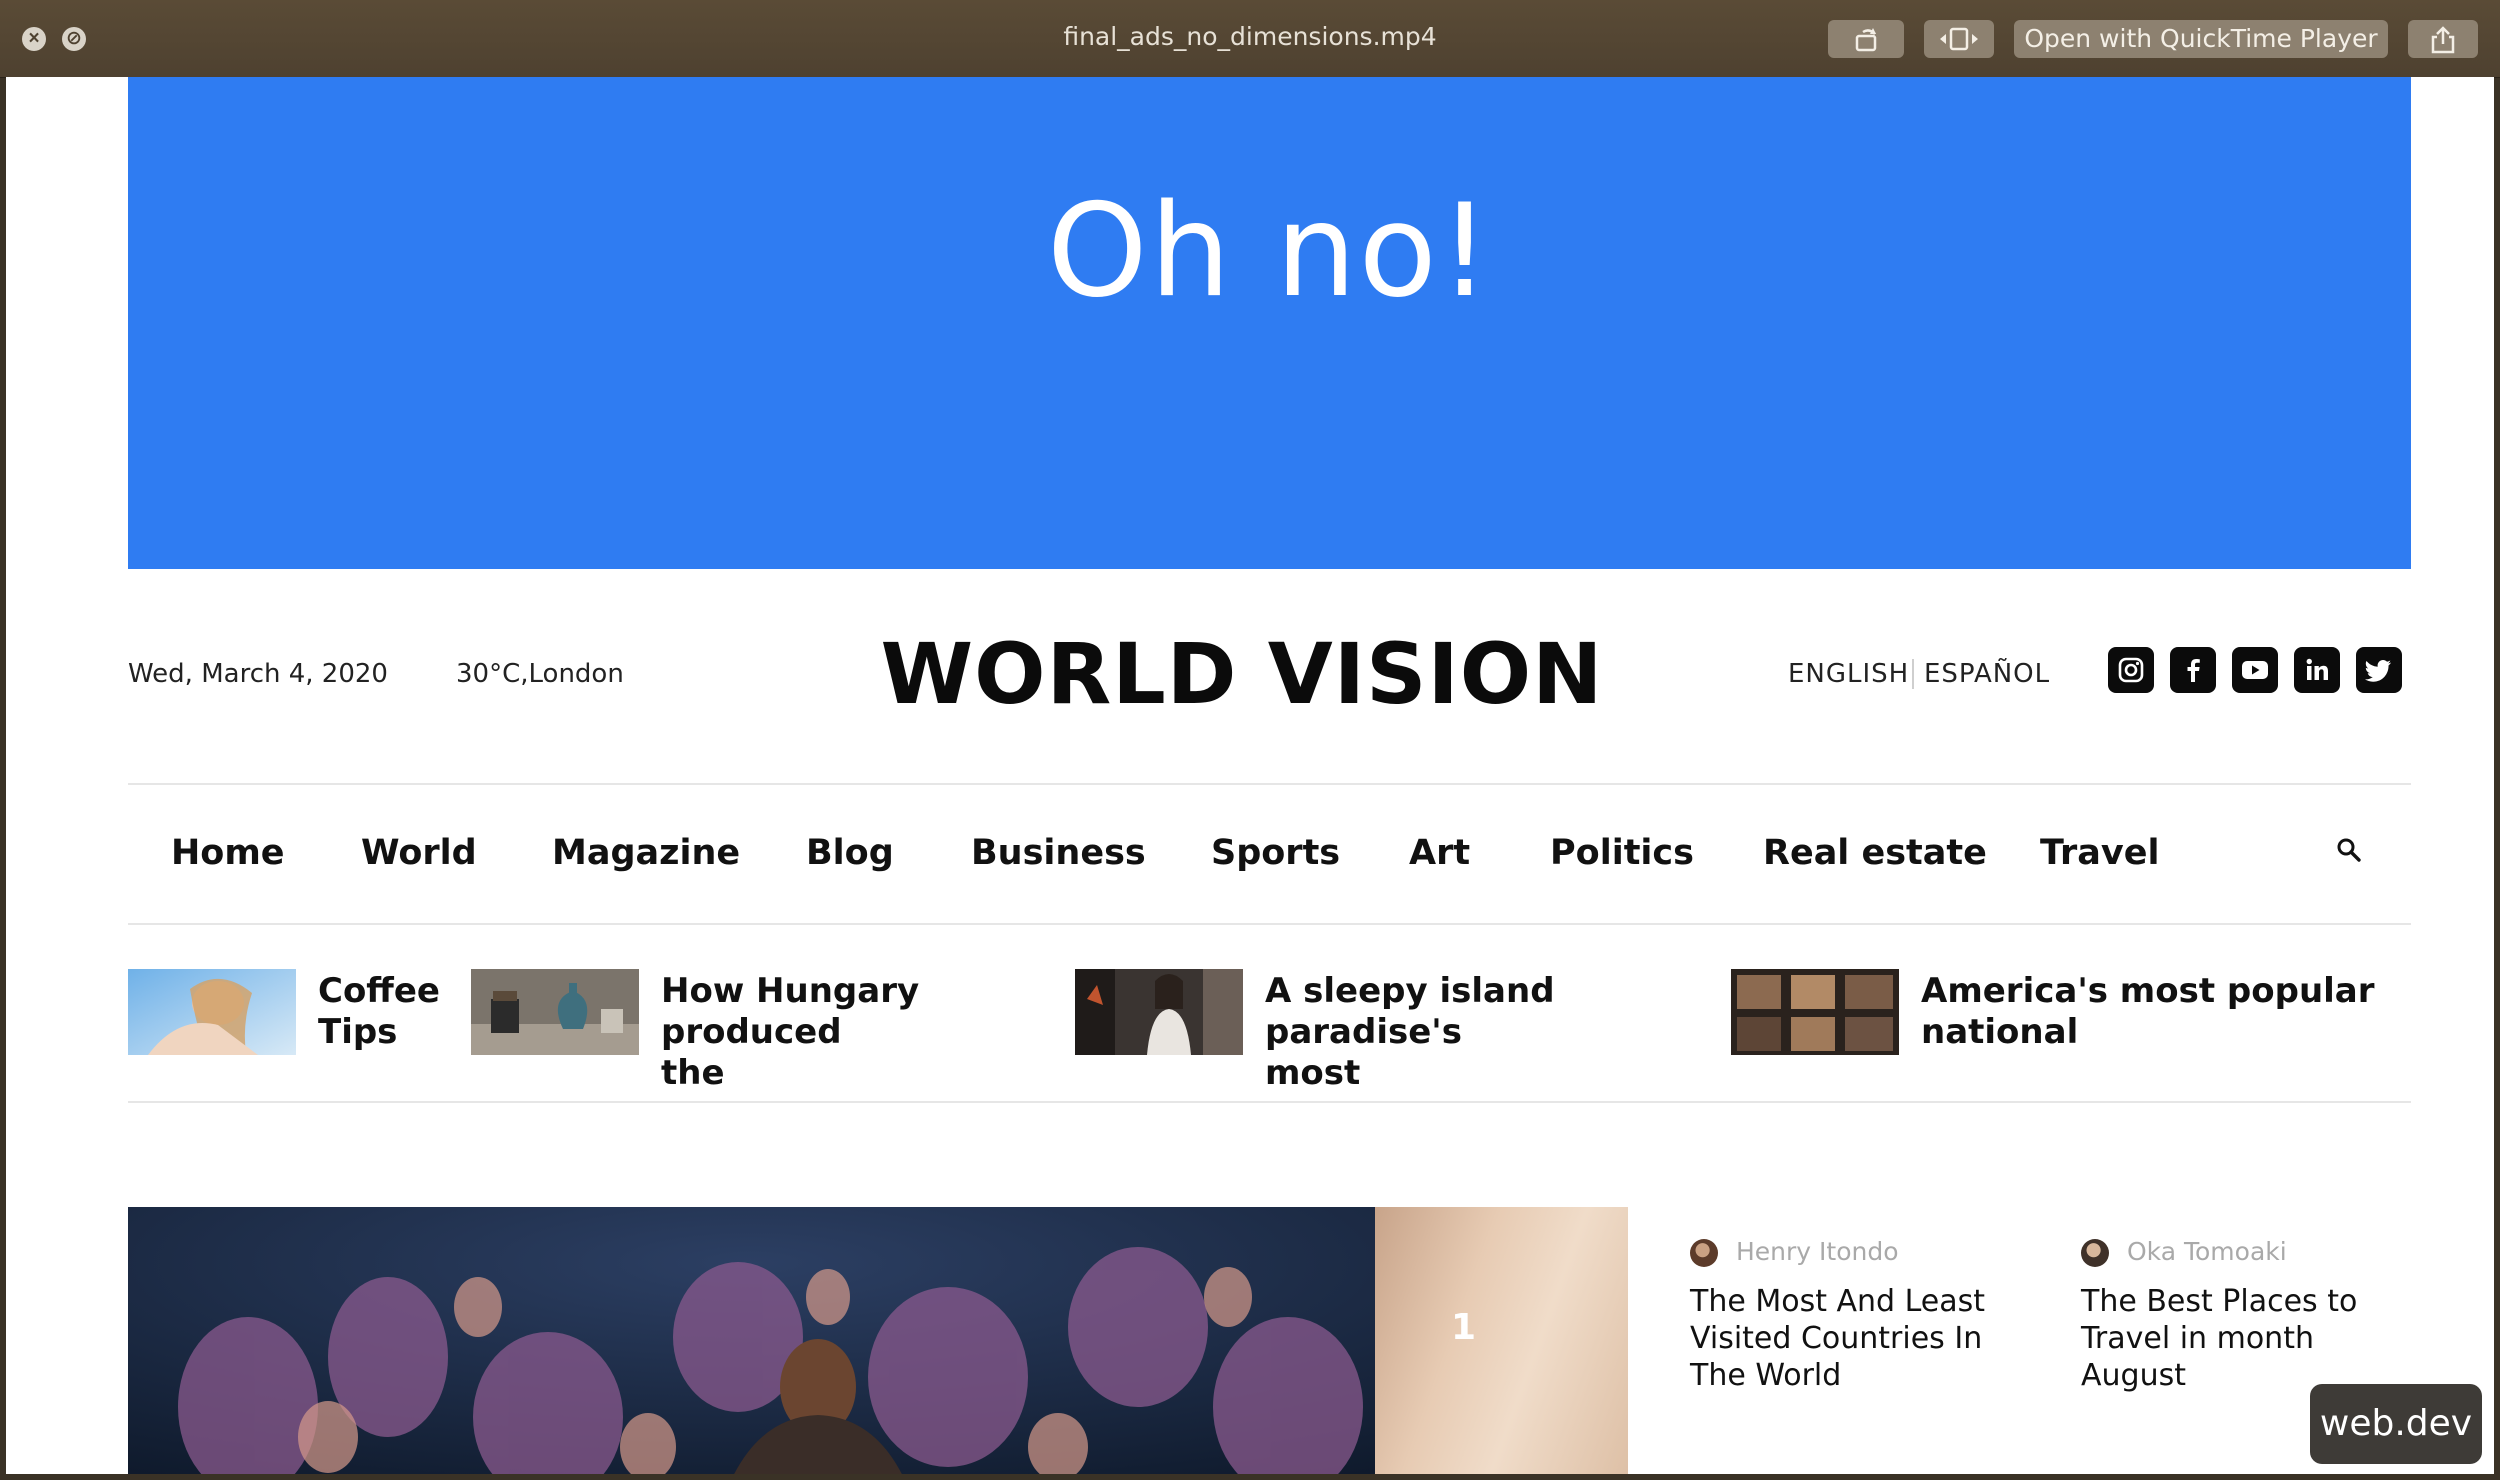 This screenshot has width=2500, height=1480. Describe the element at coordinates (1242, 674) in the screenshot. I see `site-logo-text: WORLD VISION` at that location.